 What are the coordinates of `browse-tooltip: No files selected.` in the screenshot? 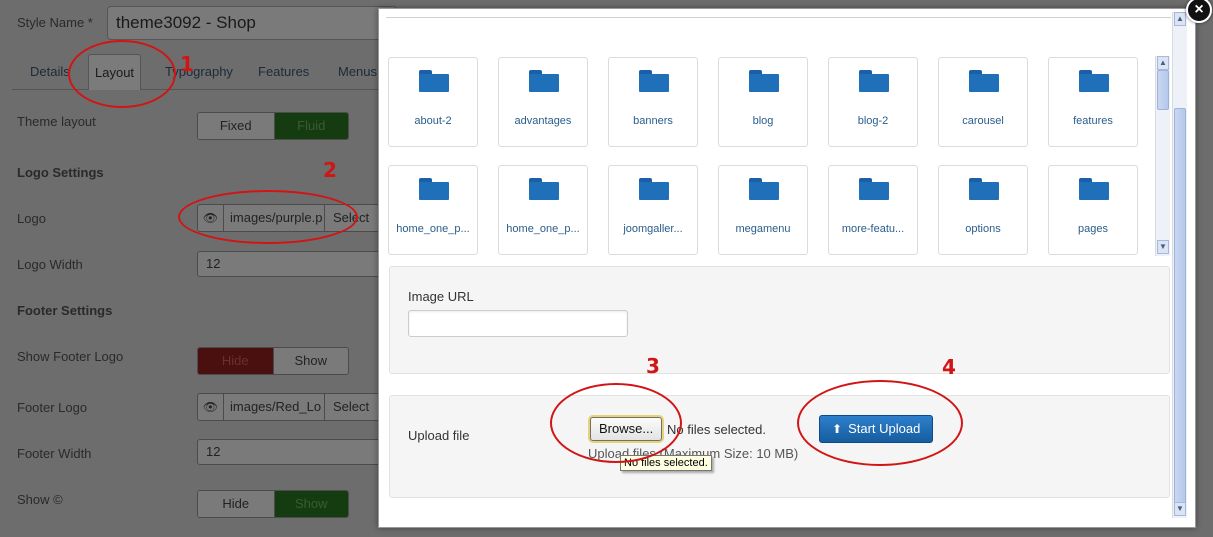 It's located at (666, 463).